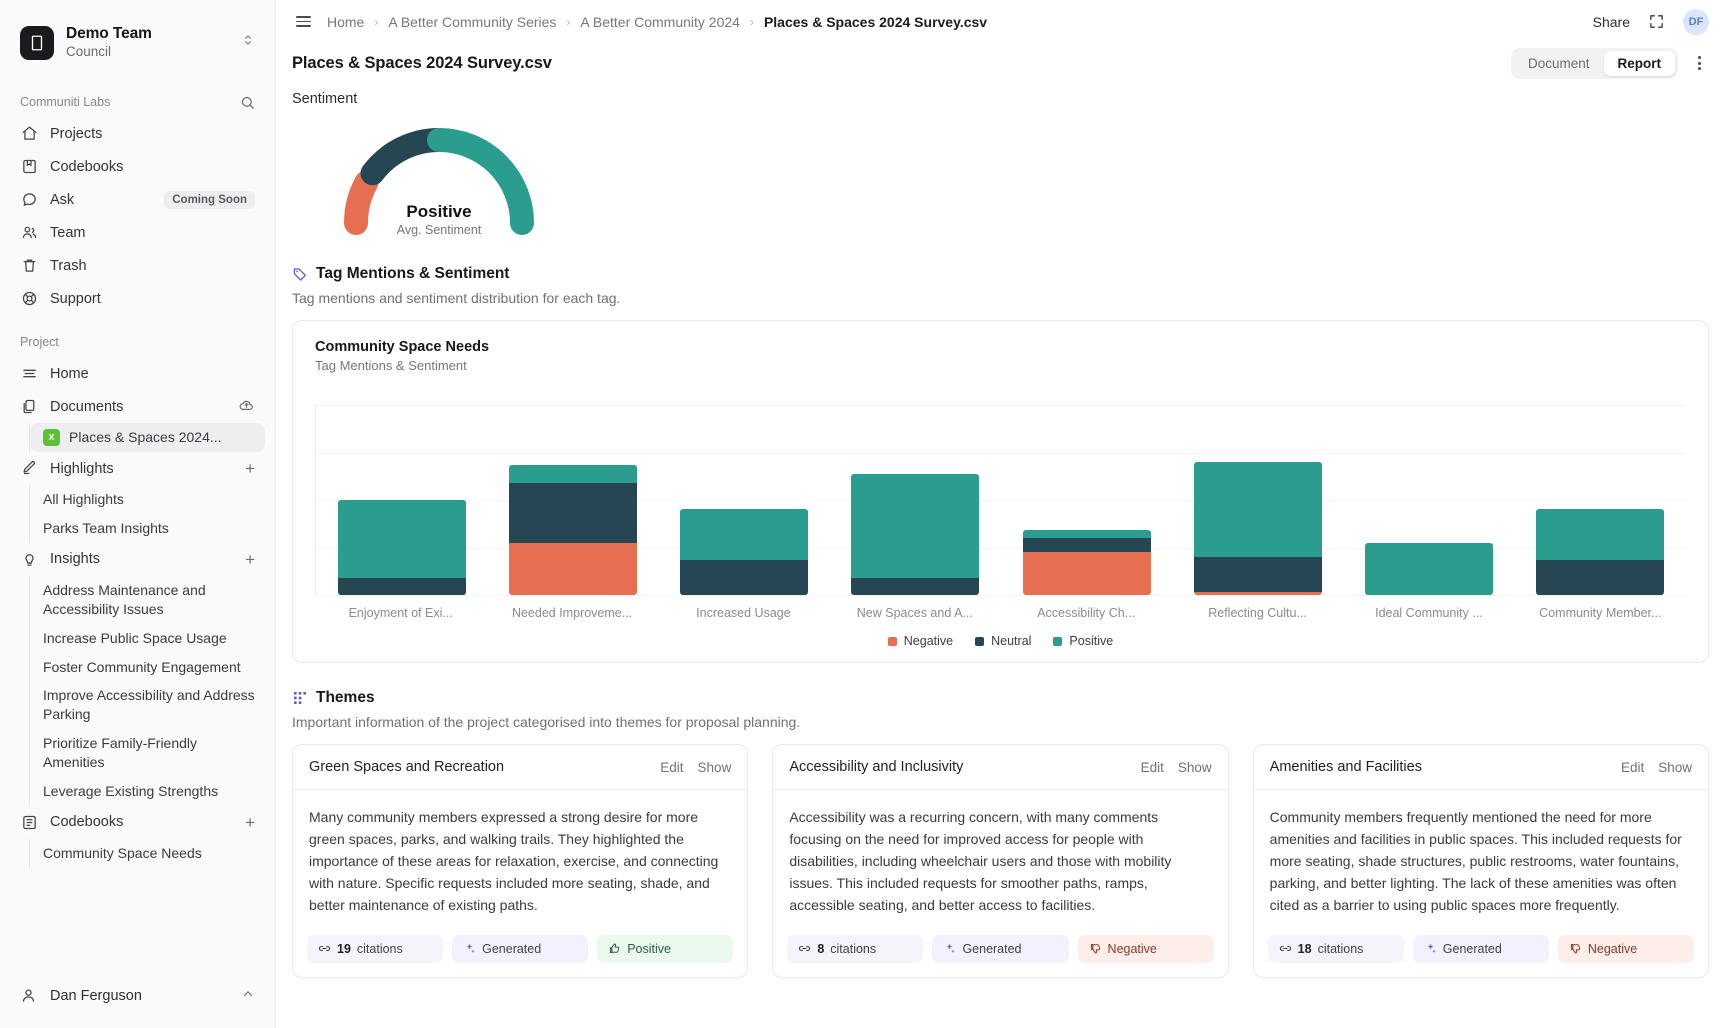 This screenshot has width=1727, height=1028. I want to click on citations-label: citations, so click(379, 948).